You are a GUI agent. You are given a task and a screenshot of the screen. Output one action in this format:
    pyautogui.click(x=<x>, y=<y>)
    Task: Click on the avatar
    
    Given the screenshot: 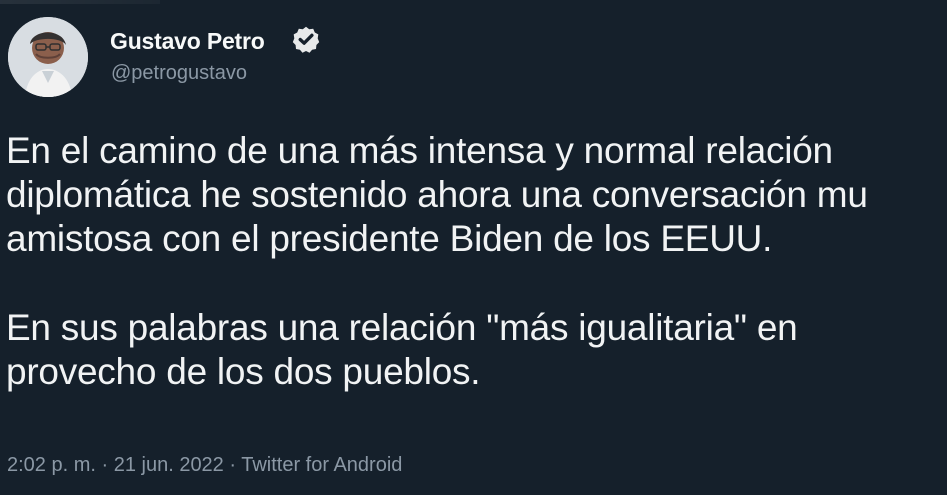 What is the action you would take?
    pyautogui.click(x=48, y=57)
    